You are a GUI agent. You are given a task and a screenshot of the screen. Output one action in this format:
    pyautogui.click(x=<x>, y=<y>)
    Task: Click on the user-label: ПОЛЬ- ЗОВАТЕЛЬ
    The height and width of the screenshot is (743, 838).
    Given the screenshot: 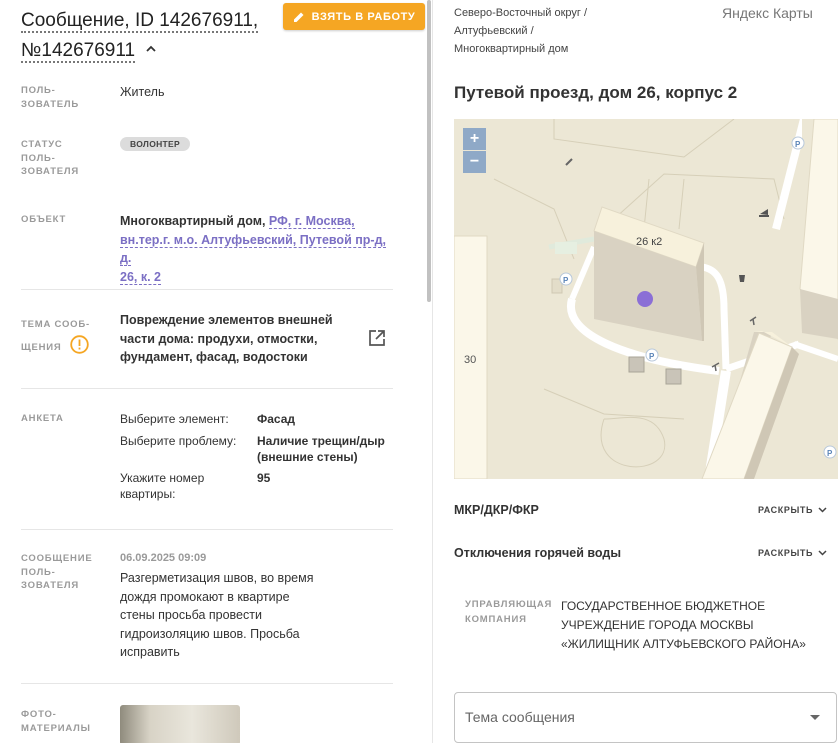 What is the action you would take?
    pyautogui.click(x=50, y=97)
    